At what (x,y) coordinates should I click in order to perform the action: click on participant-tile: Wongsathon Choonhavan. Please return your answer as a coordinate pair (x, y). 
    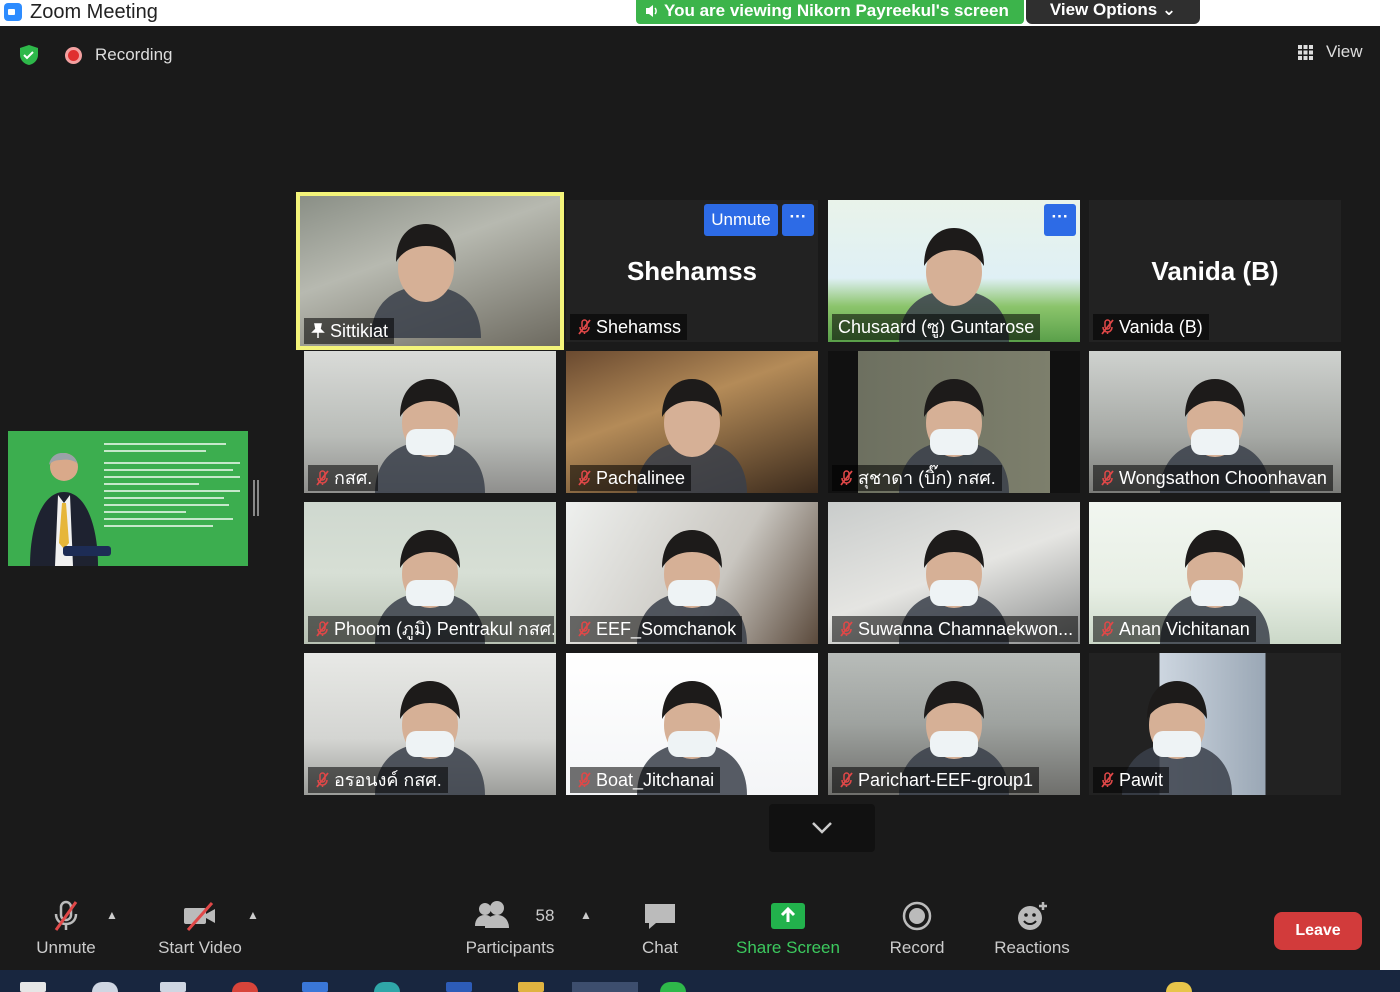
    Looking at the image, I should click on (1215, 422).